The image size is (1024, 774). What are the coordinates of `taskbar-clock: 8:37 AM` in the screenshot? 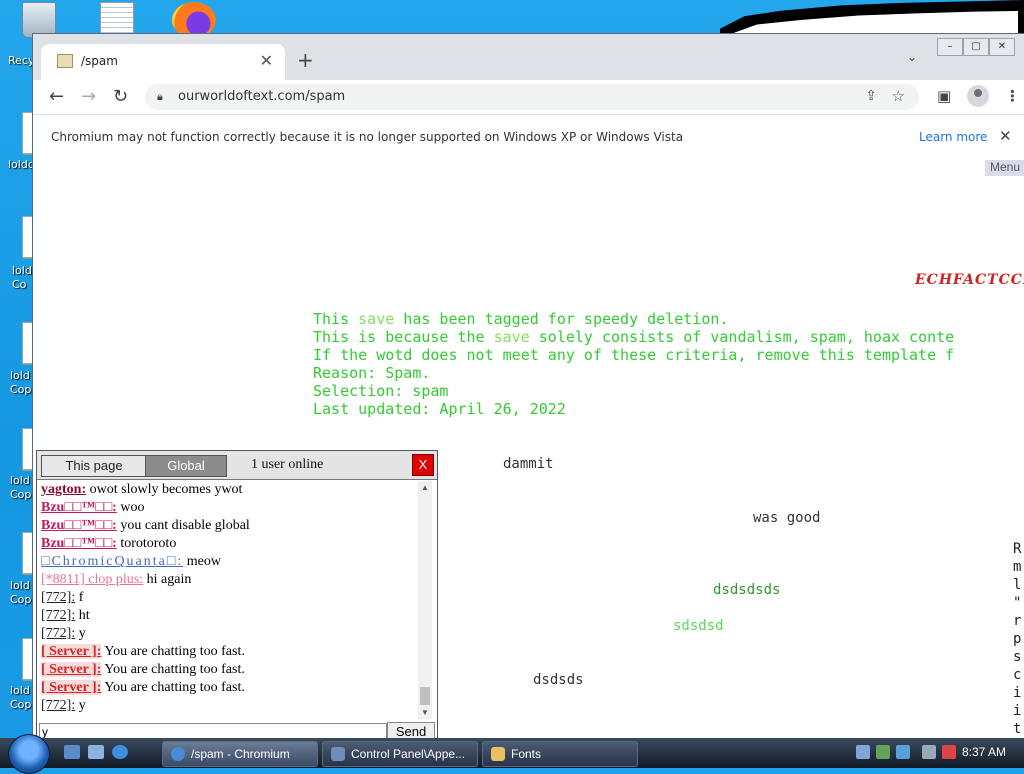 It's located at (984, 752).